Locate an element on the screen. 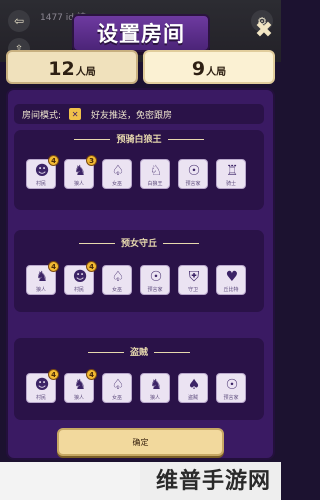 This screenshot has height=500, width=320. role-name: 守卫 is located at coordinates (192, 290).